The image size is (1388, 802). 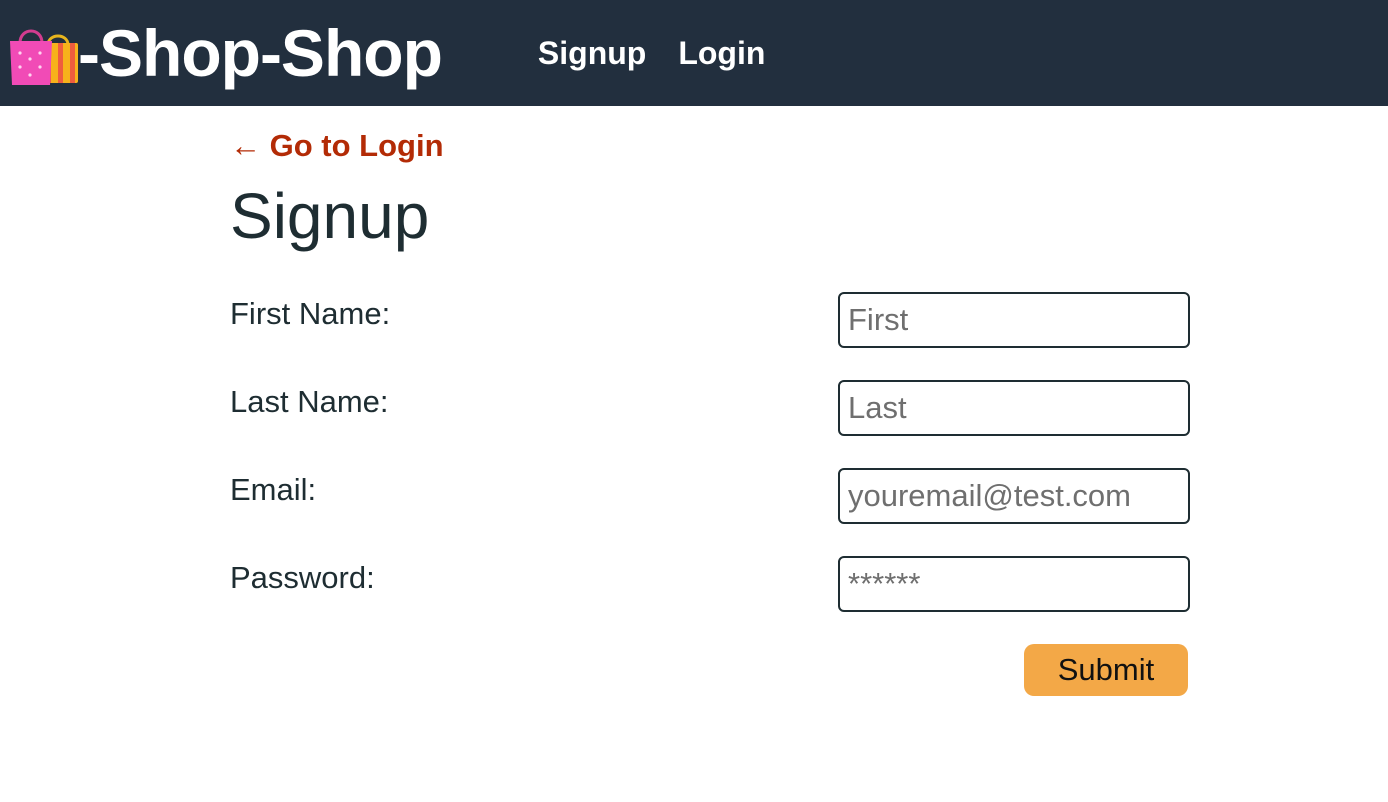 What do you see at coordinates (710, 496) in the screenshot?
I see `email-row: Email:` at bounding box center [710, 496].